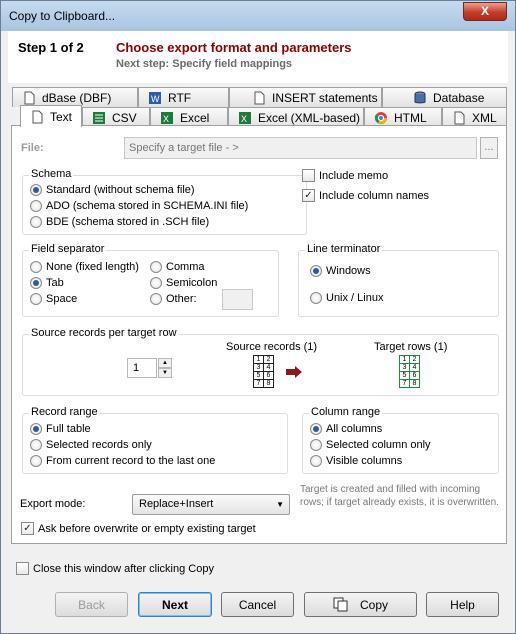 The height and width of the screenshot is (634, 516). What do you see at coordinates (51, 174) in the screenshot?
I see `schema-label: Schema` at bounding box center [51, 174].